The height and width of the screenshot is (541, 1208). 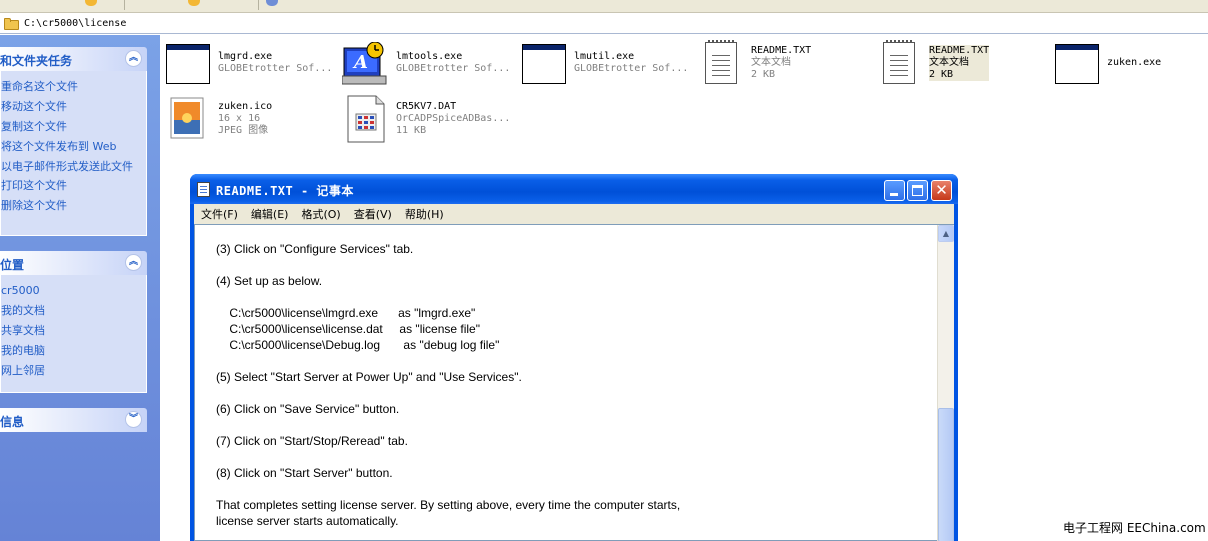 I want to click on other-places-body: cr5000 我的文档 共享文档 我的电脑 网上邻居, so click(x=73, y=334).